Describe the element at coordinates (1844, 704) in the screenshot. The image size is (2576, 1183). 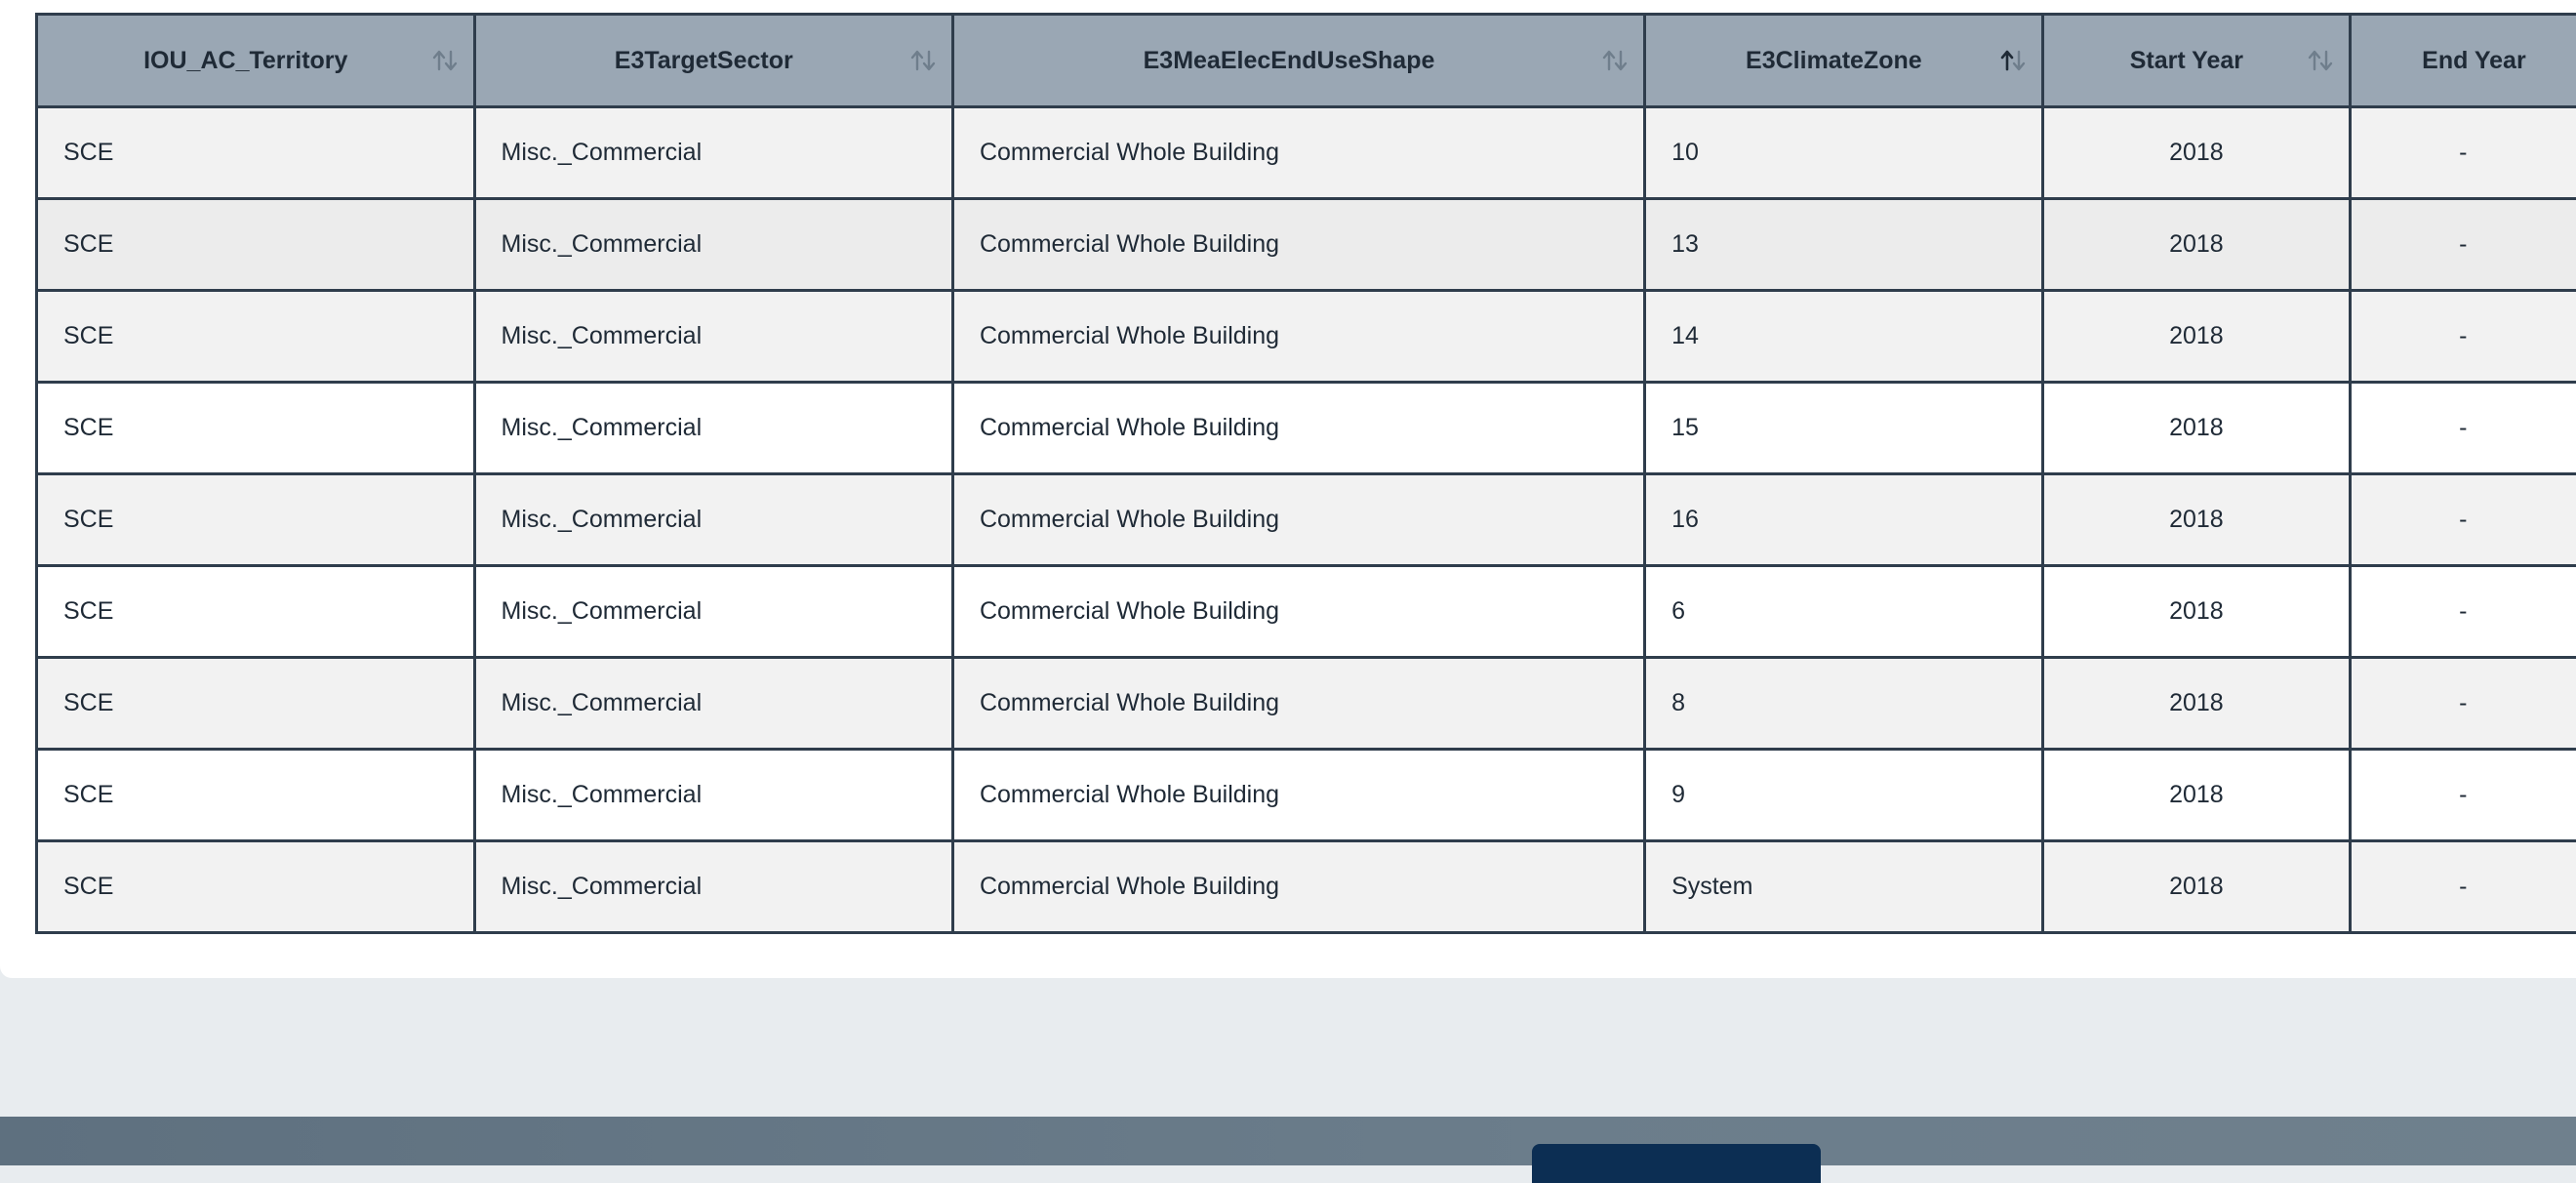
I see `cell-climate-zone: 8` at that location.